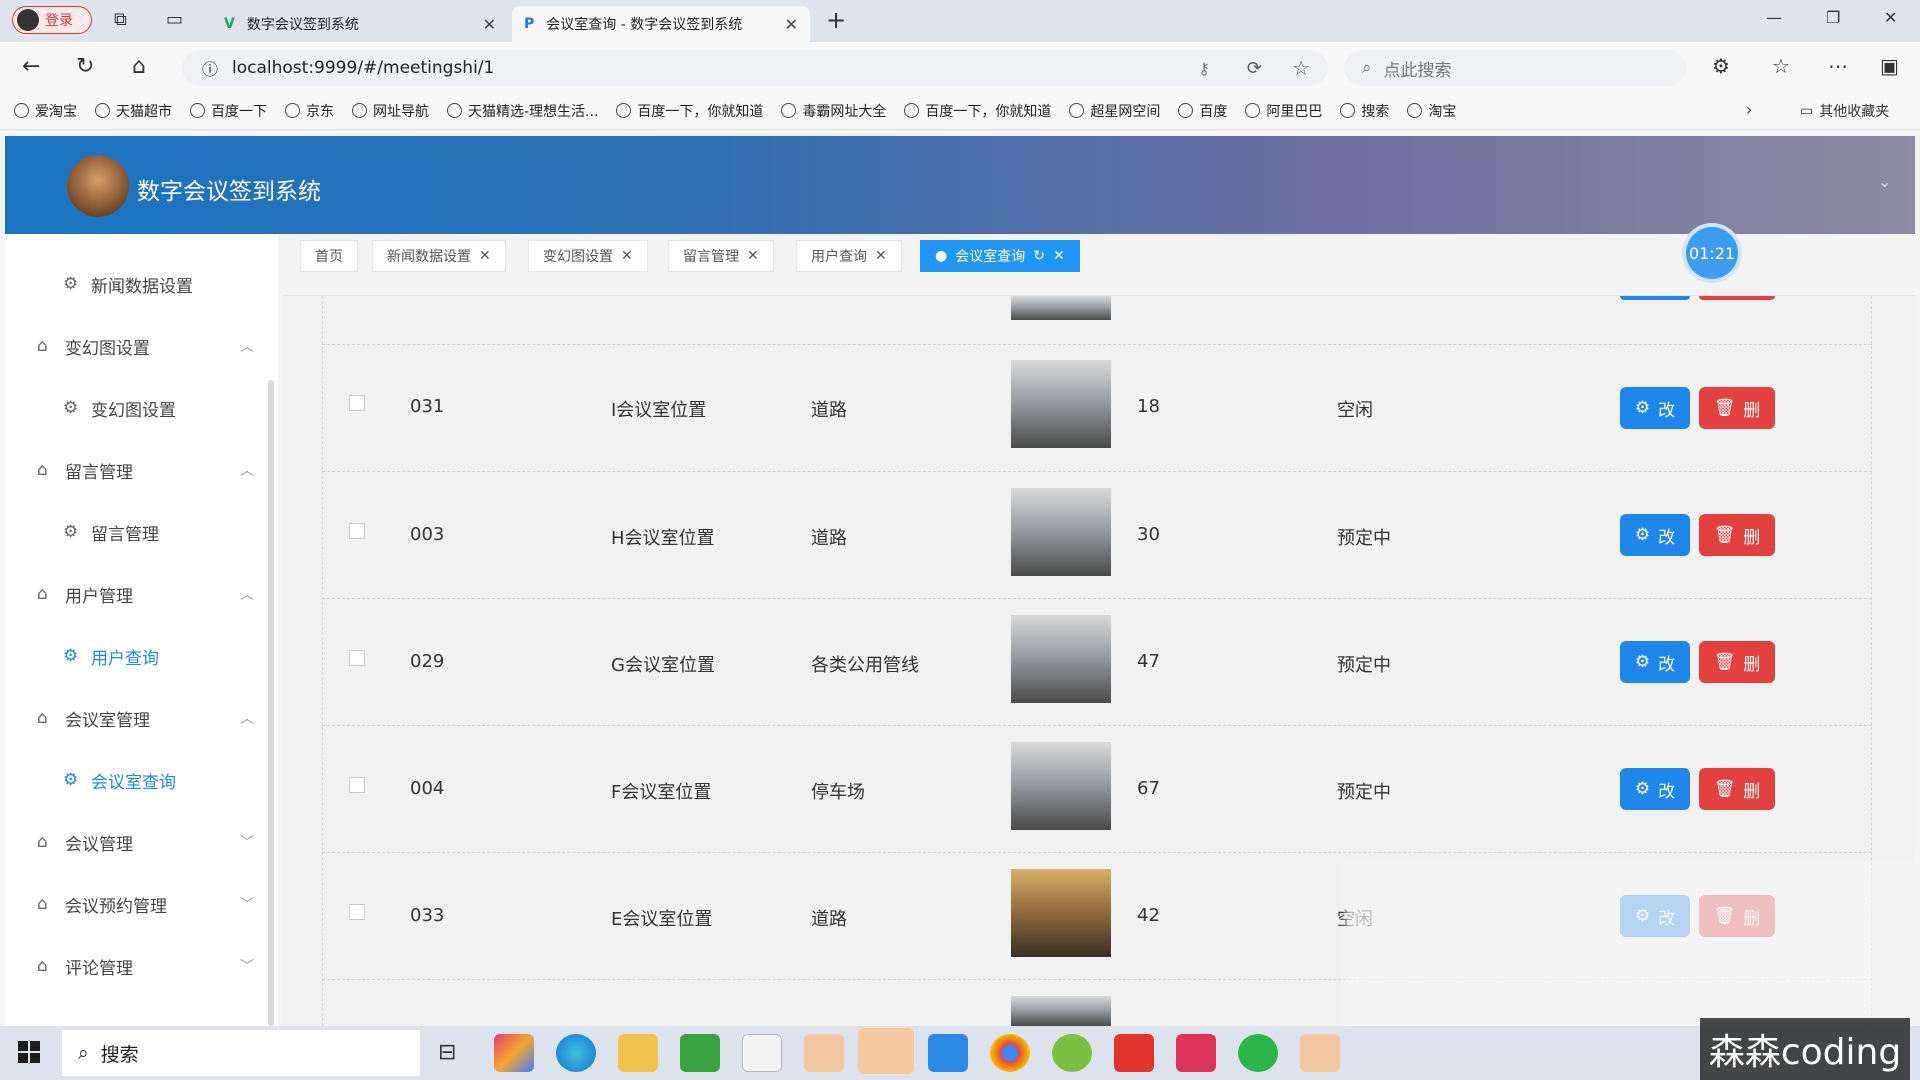 This screenshot has width=1920, height=1080. I want to click on task-view-icon: ⊟, so click(447, 1052).